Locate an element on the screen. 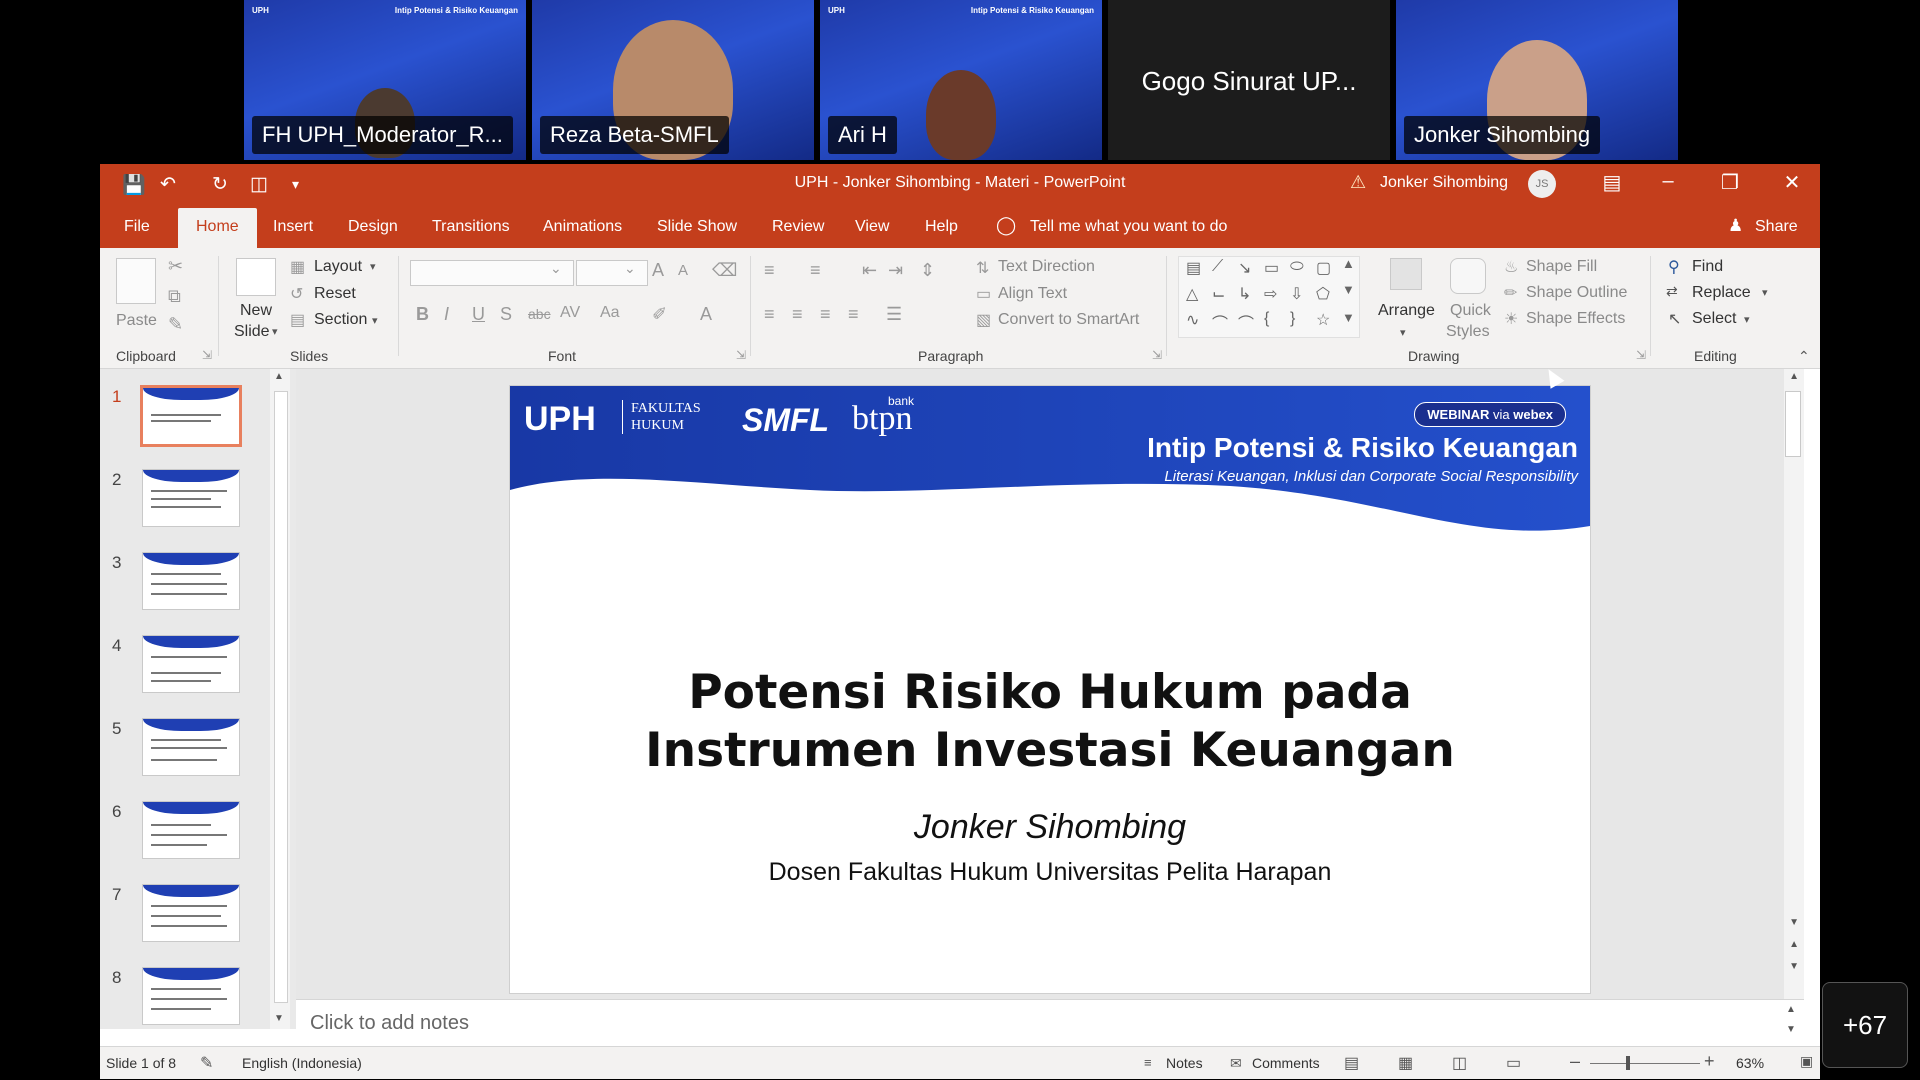  bullets-icon: ≡ is located at coordinates (769, 270).